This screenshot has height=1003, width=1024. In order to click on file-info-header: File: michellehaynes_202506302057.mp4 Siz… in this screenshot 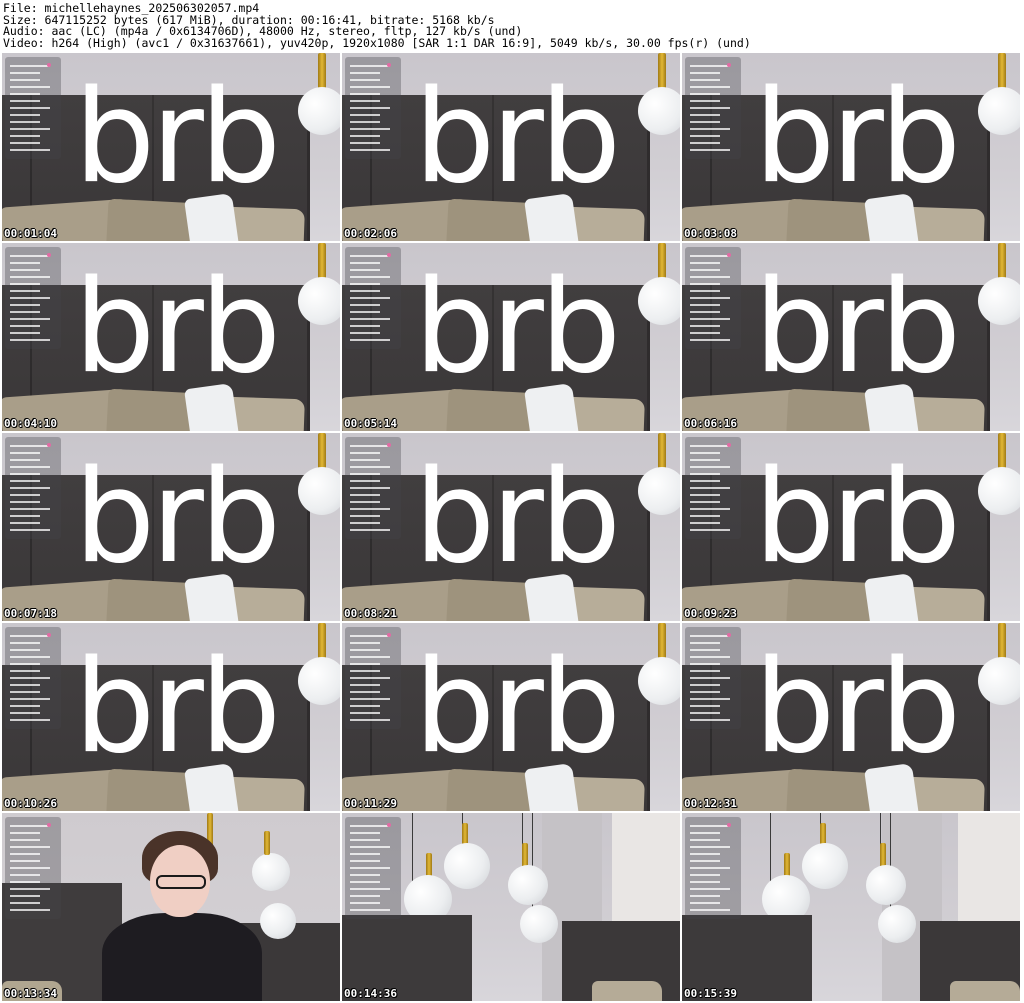, I will do `click(512, 26)`.